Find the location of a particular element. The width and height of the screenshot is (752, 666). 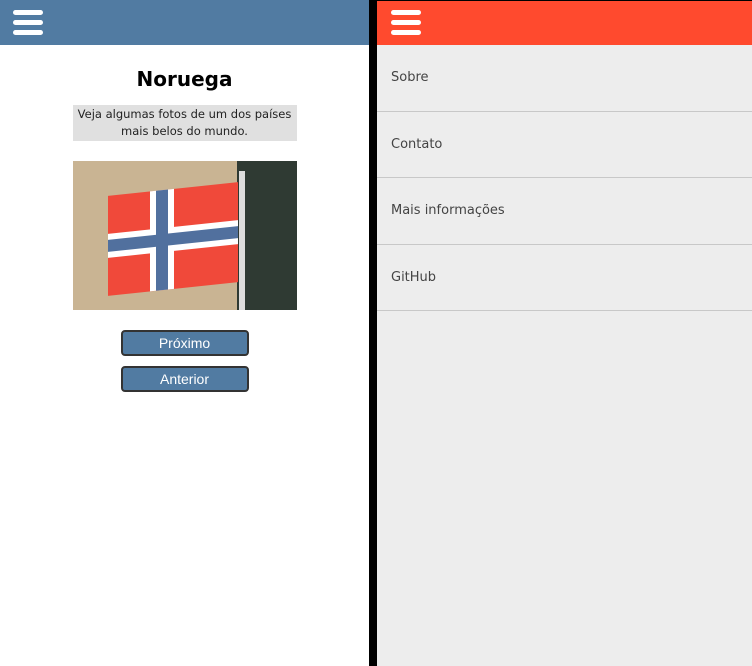

menu-item-mais-informacoes: Mais informações is located at coordinates (564, 211).